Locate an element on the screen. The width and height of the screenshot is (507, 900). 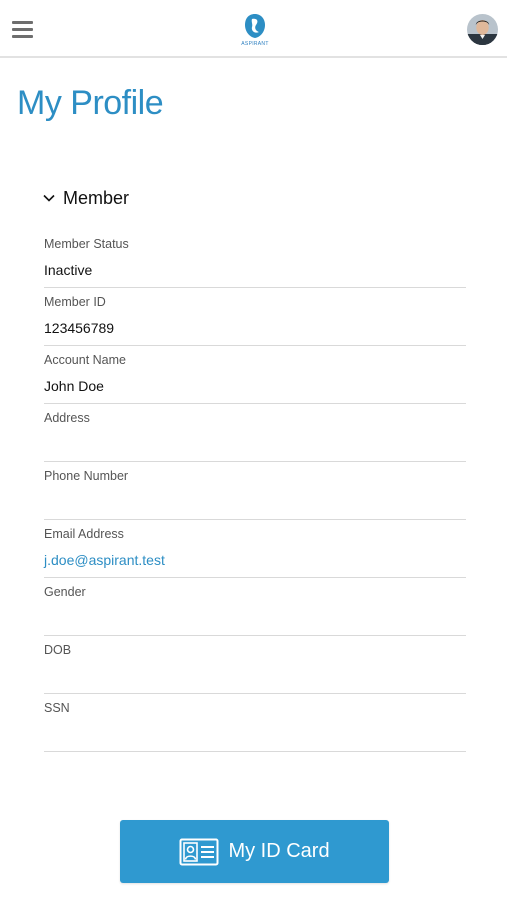
ssn-value is located at coordinates (255, 734).